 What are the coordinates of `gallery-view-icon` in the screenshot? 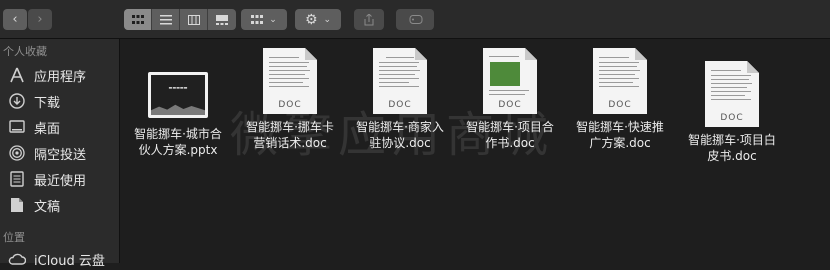 It's located at (222, 19).